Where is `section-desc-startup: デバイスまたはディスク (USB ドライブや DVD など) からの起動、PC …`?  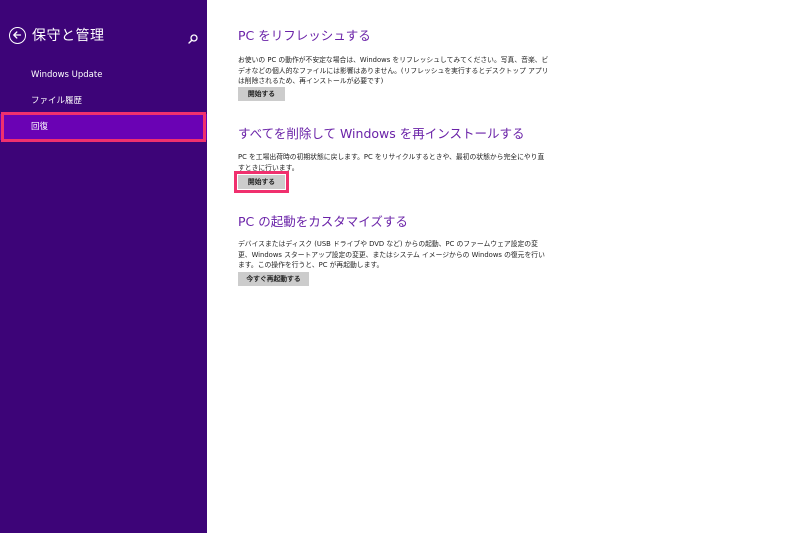
section-desc-startup: デバイスまたはディスク (USB ドライブや DVD など) からの起動、PC … is located at coordinates (391, 254).